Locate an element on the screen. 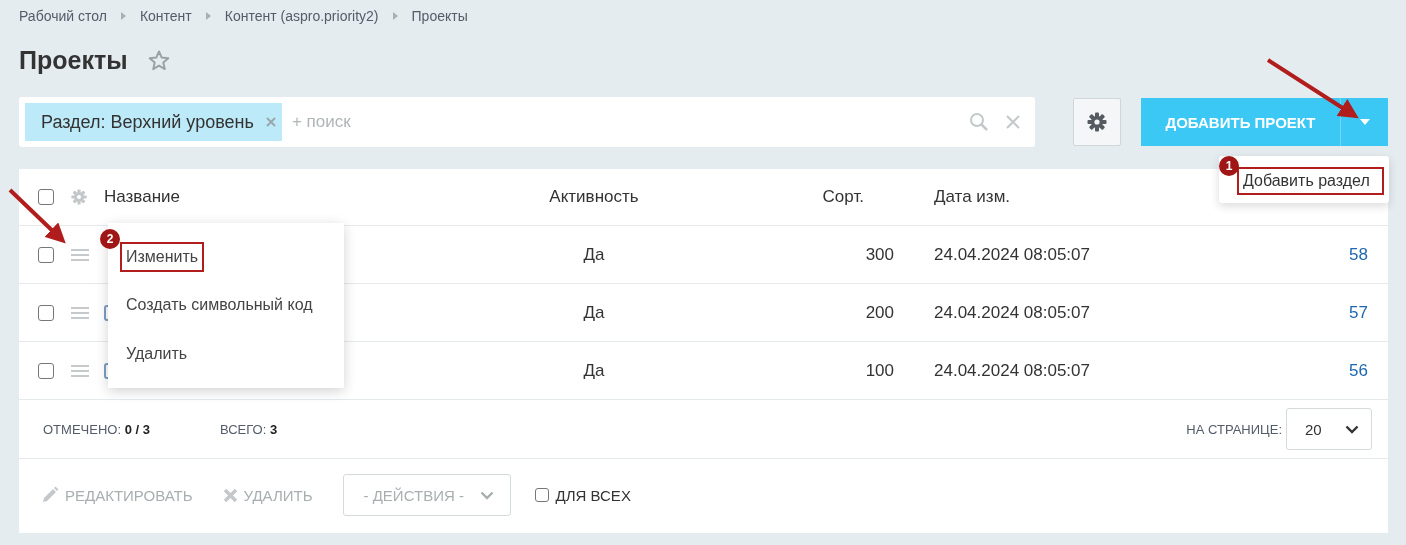 Image resolution: width=1406 pixels, height=545 pixels. column-header: Активность is located at coordinates (594, 197).